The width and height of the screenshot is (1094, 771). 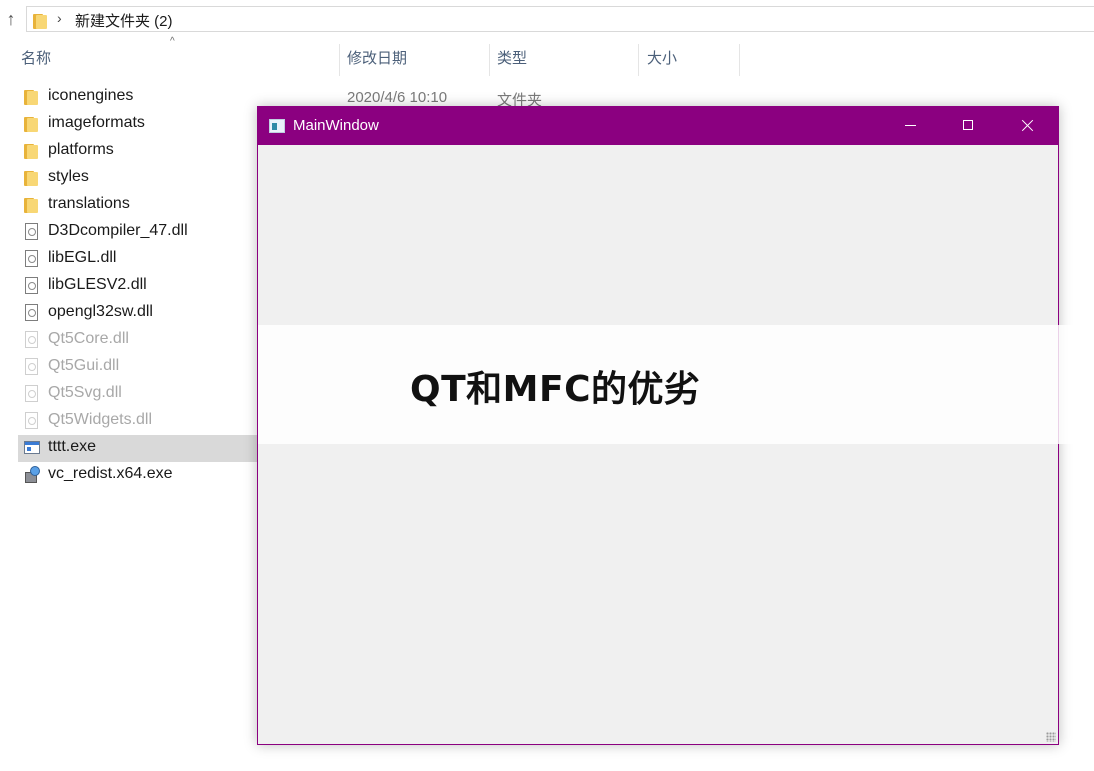 What do you see at coordinates (84, 365) in the screenshot?
I see `file-name: Qt5Gui.dll` at bounding box center [84, 365].